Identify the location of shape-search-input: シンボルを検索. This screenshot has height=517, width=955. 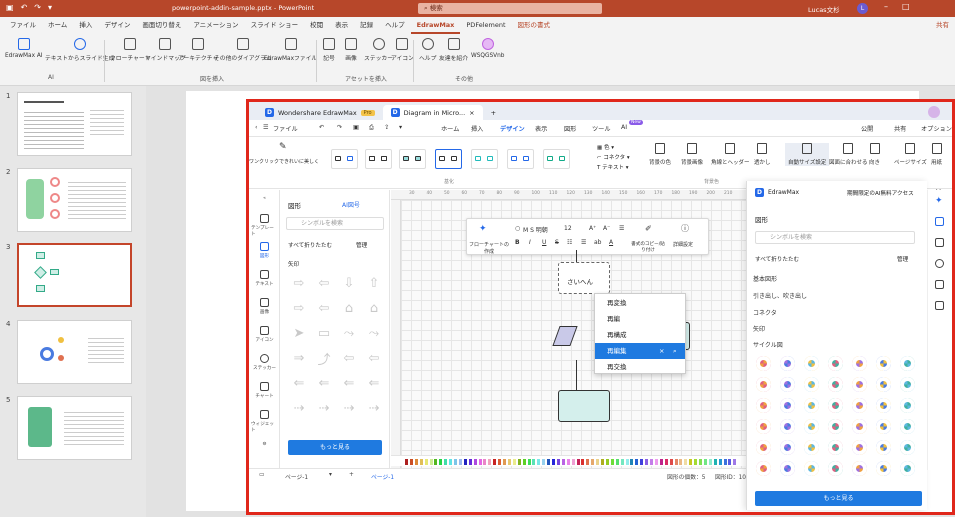
(335, 223).